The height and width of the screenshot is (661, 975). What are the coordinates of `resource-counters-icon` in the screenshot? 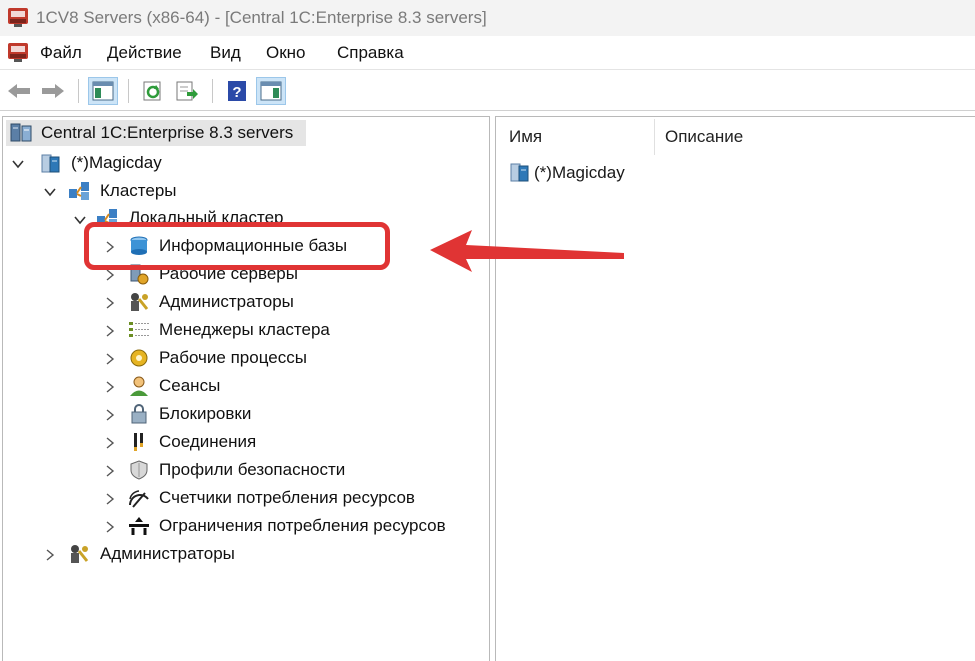 It's located at (139, 499).